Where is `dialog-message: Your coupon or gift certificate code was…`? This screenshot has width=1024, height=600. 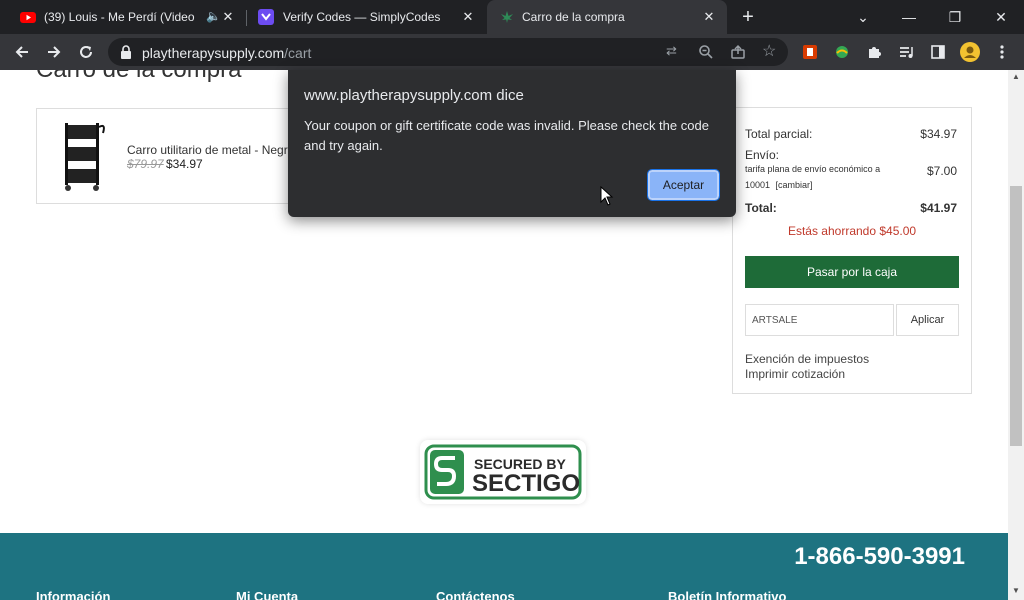 dialog-message: Your coupon or gift certificate code was… is located at coordinates (506, 135).